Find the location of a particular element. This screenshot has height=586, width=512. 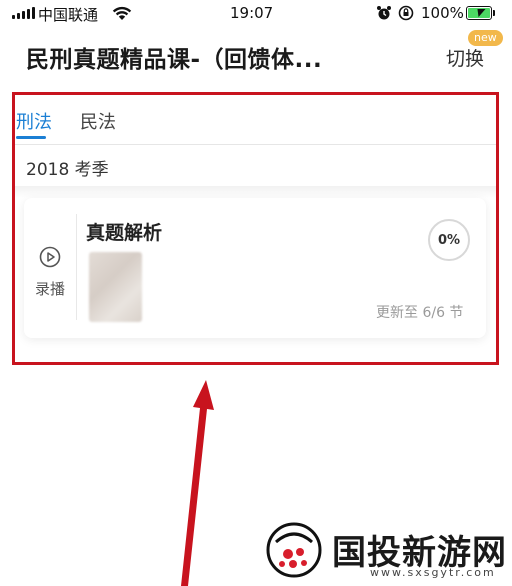

course-title: 真题解析 is located at coordinates (124, 233).